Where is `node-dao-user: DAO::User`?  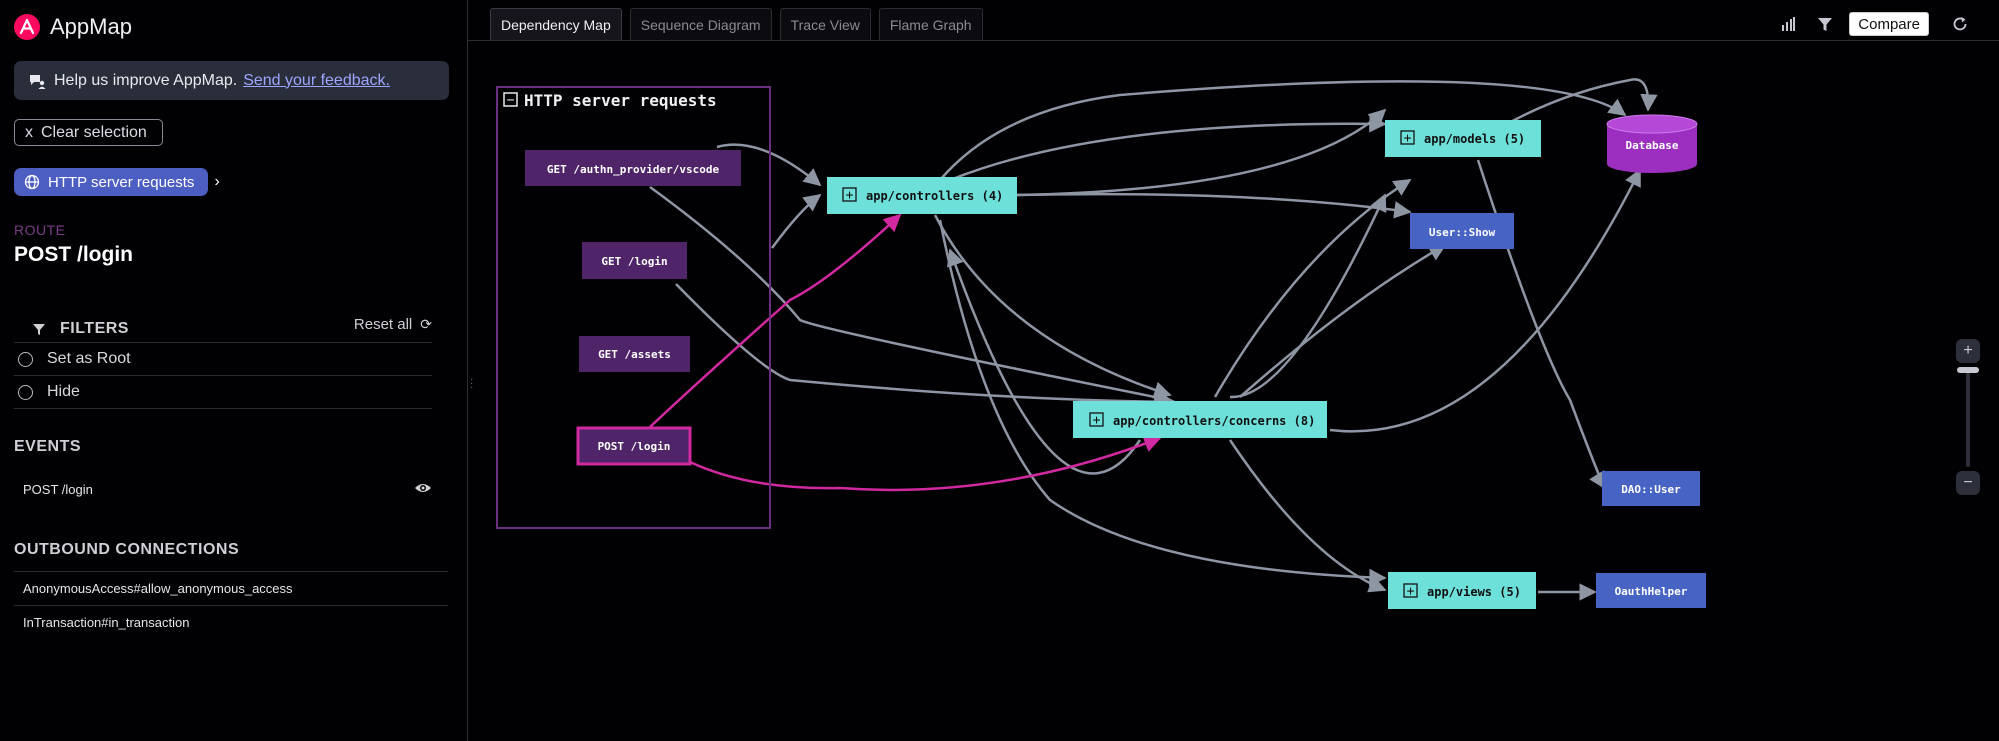 node-dao-user: DAO::User is located at coordinates (1651, 488).